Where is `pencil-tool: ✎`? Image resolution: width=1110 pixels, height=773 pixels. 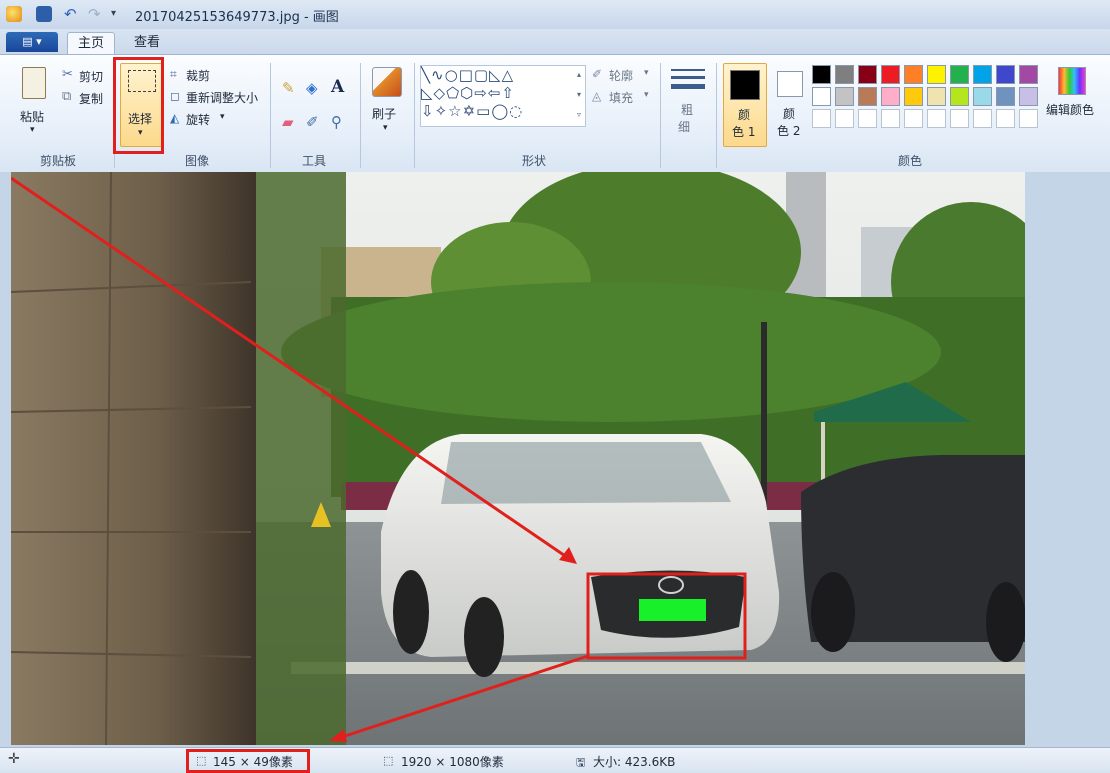
pencil-tool: ✎ is located at coordinates (292, 89).